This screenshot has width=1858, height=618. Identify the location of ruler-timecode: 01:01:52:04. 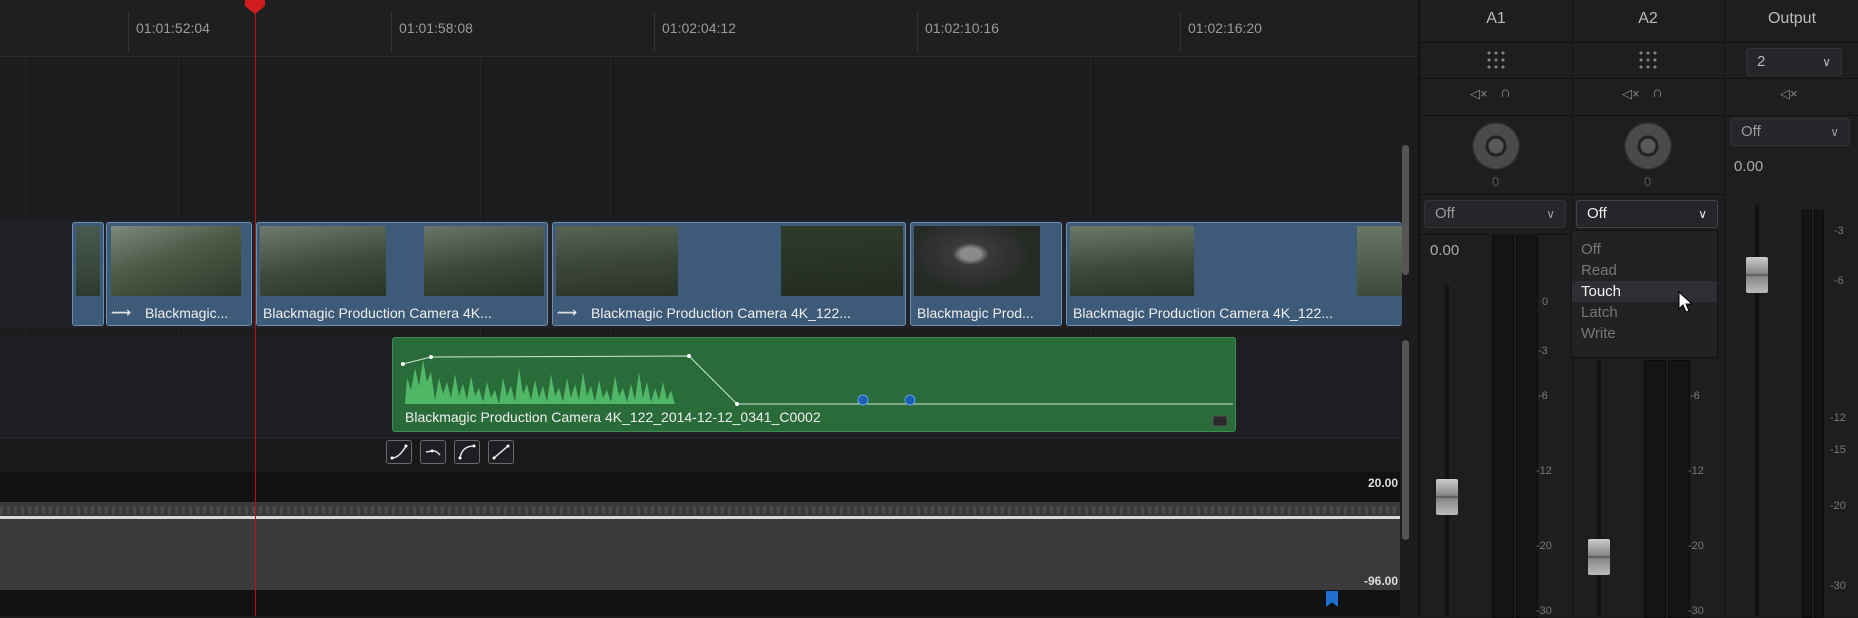
(173, 28).